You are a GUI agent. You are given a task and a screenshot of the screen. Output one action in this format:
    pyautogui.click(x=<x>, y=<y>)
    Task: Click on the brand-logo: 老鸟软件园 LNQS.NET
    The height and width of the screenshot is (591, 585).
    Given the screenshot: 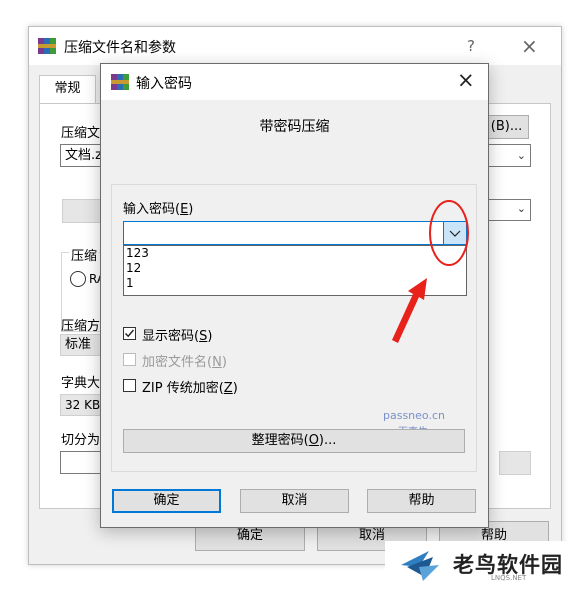 What is the action you would take?
    pyautogui.click(x=485, y=566)
    